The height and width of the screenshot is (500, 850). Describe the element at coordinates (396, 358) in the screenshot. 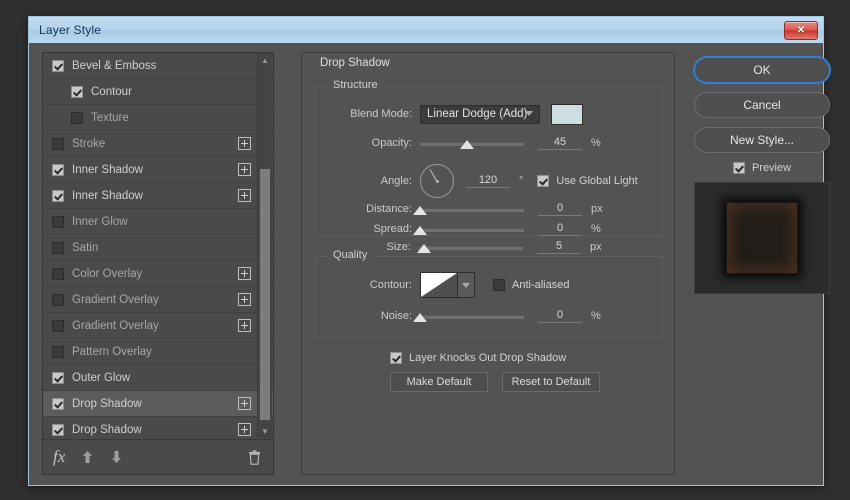

I see `layer-knocks-out-checkbox` at that location.